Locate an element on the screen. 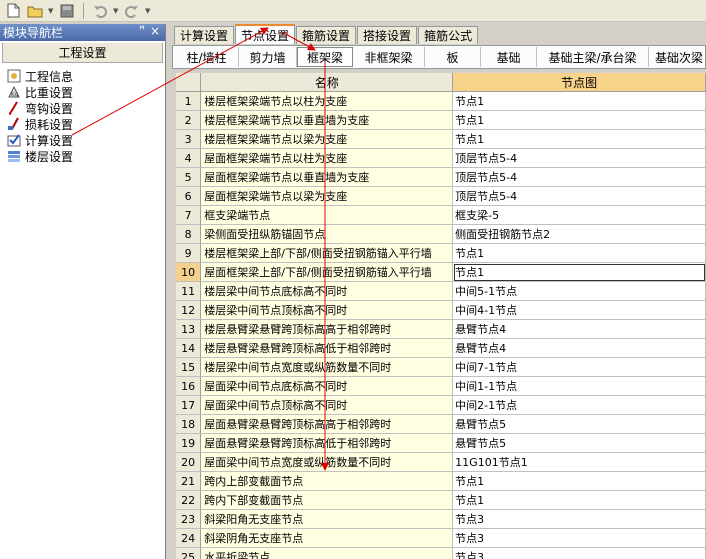 This screenshot has width=706, height=559. row-number: 3 is located at coordinates (189, 139).